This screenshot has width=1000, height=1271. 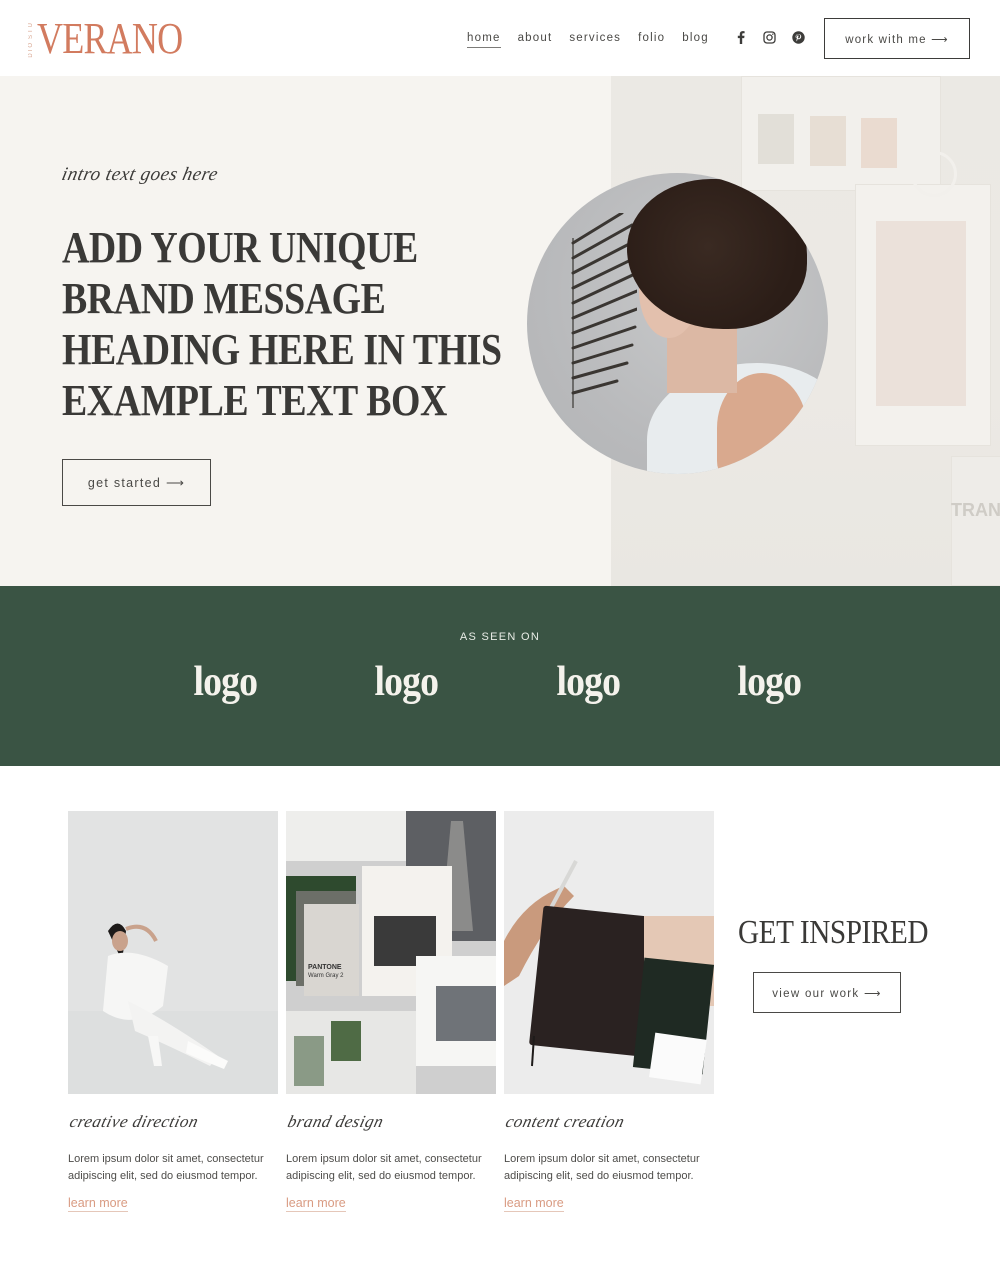 I want to click on learn-more-link-content-creation: learn more, so click(x=534, y=1204).